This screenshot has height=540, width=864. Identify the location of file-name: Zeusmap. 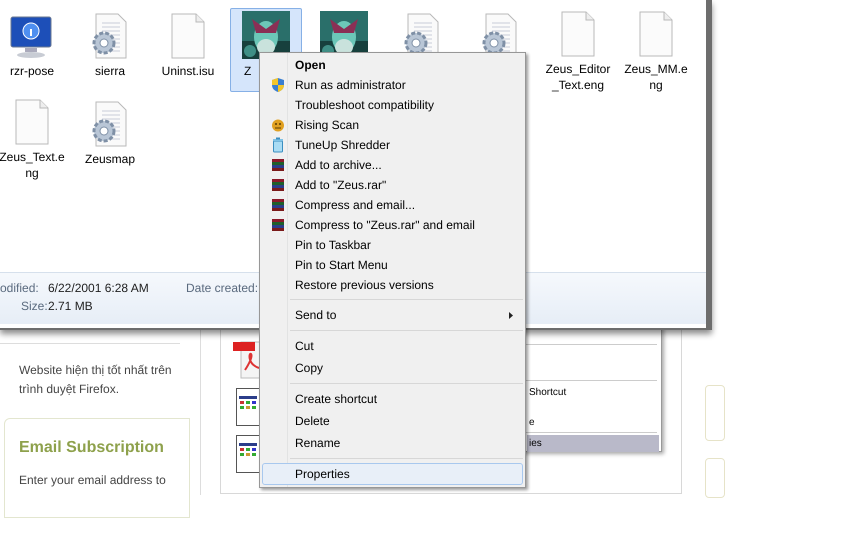
(110, 159).